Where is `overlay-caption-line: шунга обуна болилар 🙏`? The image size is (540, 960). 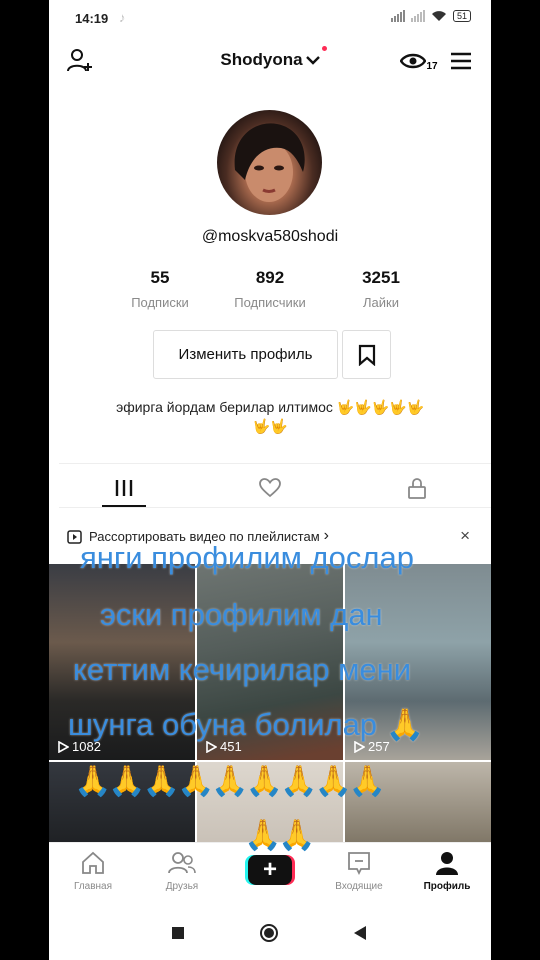 overlay-caption-line: шунга обуна болилар 🙏 is located at coordinates (246, 724).